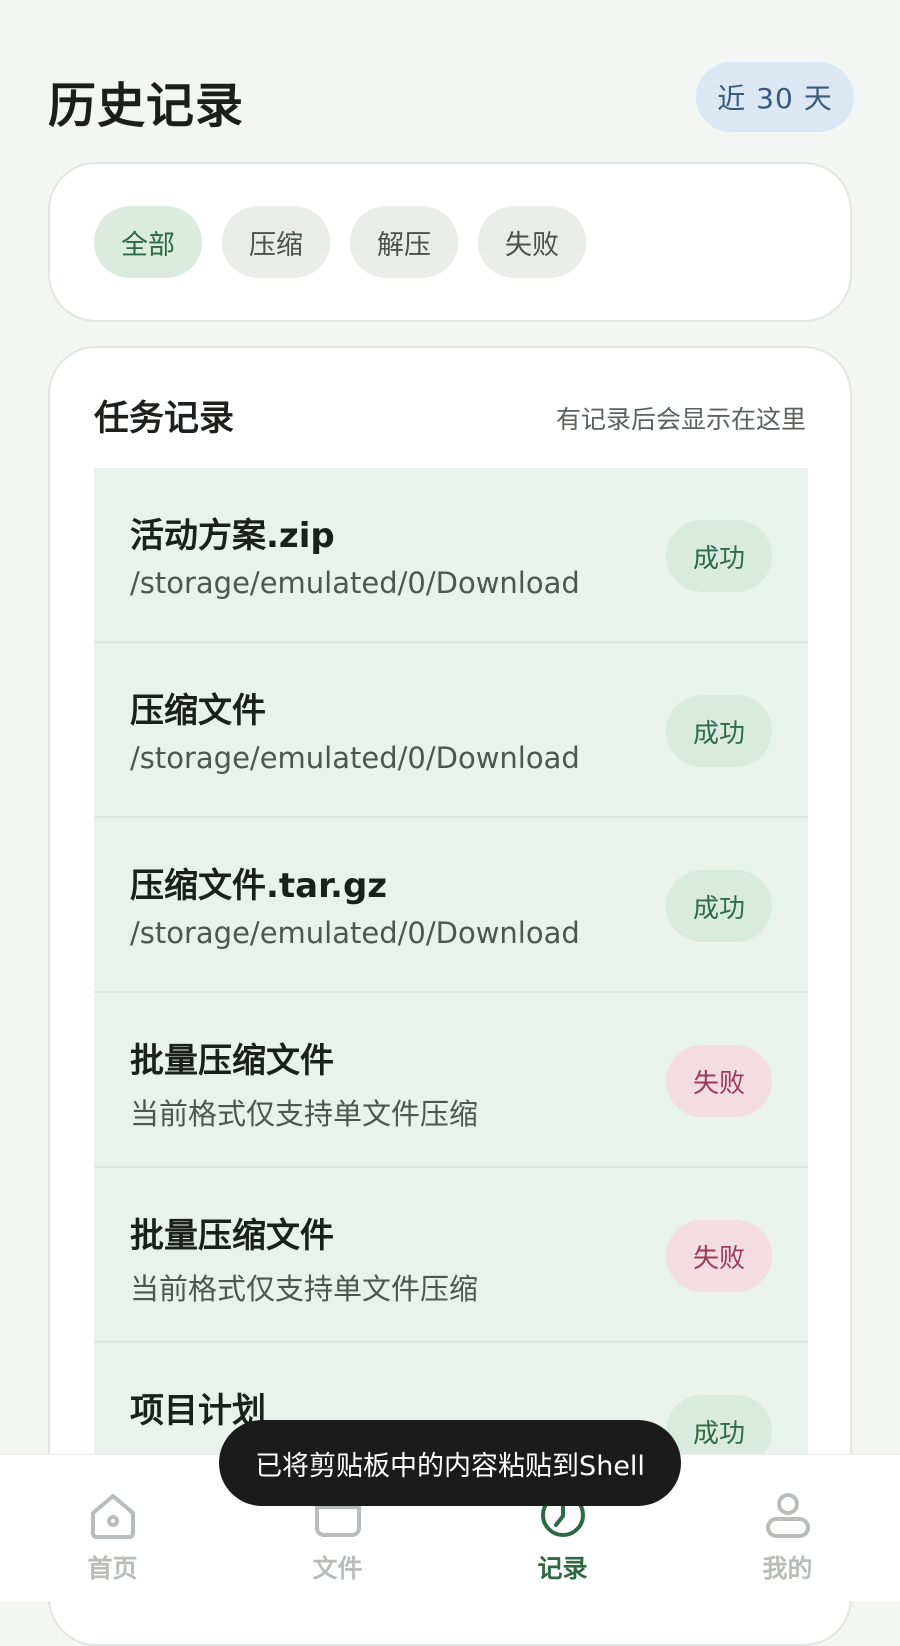 Image resolution: width=900 pixels, height=1646 pixels. Describe the element at coordinates (451, 555) in the screenshot. I see `task-row: 活动方案.zip /storage/emulated/0/Download 成功` at that location.